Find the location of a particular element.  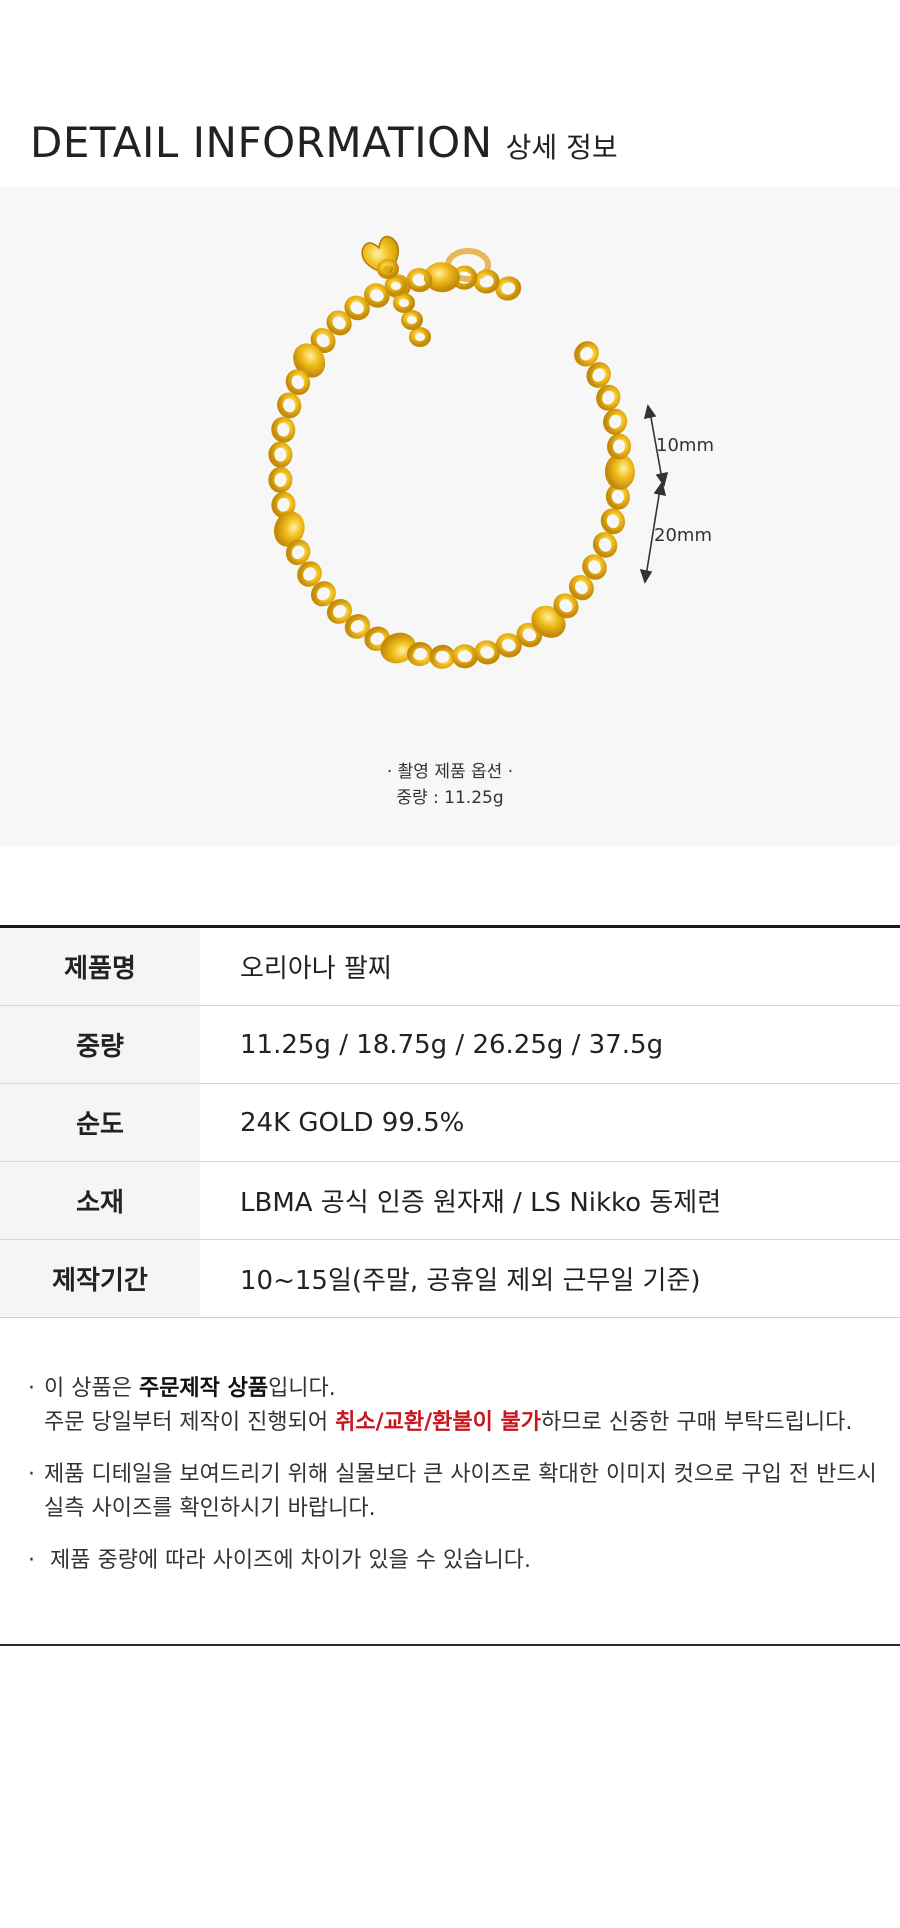

spec-label: 중량 is located at coordinates (100, 1044).